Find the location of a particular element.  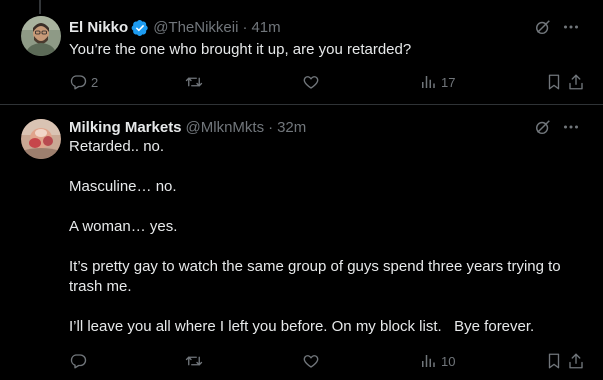

reply-count: 2 is located at coordinates (95, 82).